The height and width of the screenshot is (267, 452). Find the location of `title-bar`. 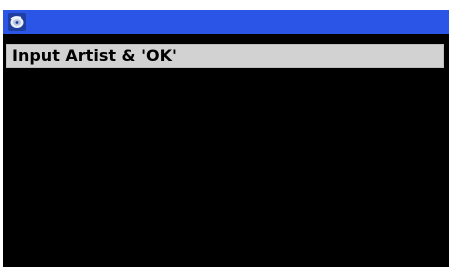

title-bar is located at coordinates (226, 22).